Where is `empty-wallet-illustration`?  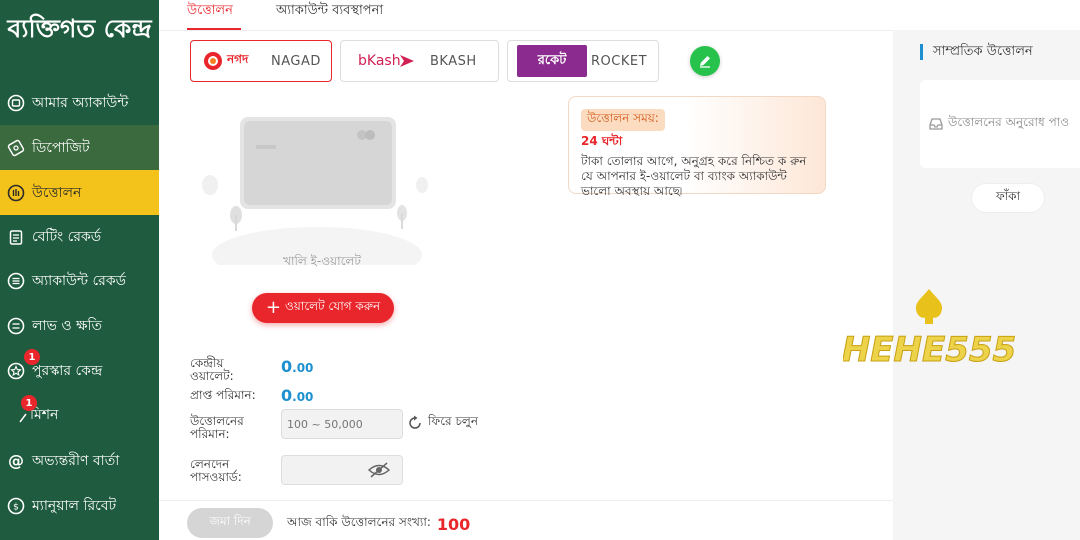
empty-wallet-illustration is located at coordinates (314, 194).